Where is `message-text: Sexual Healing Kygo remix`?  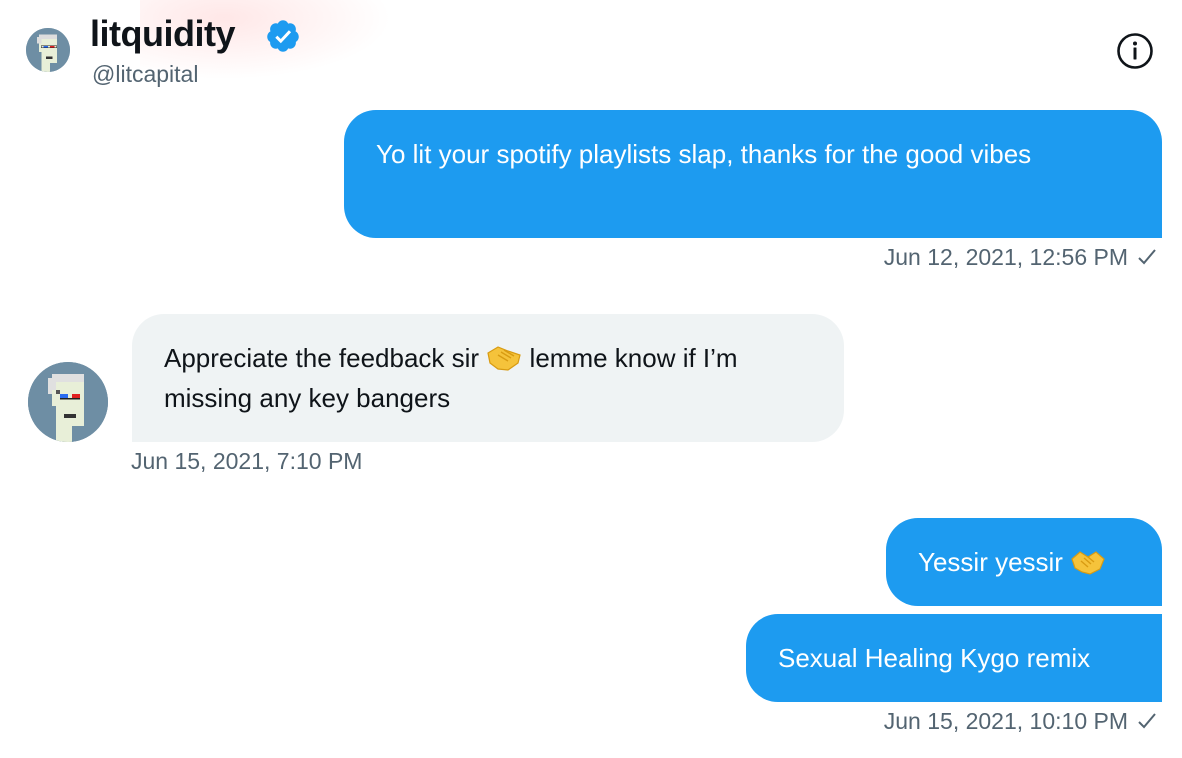
message-text: Sexual Healing Kygo remix is located at coordinates (934, 658).